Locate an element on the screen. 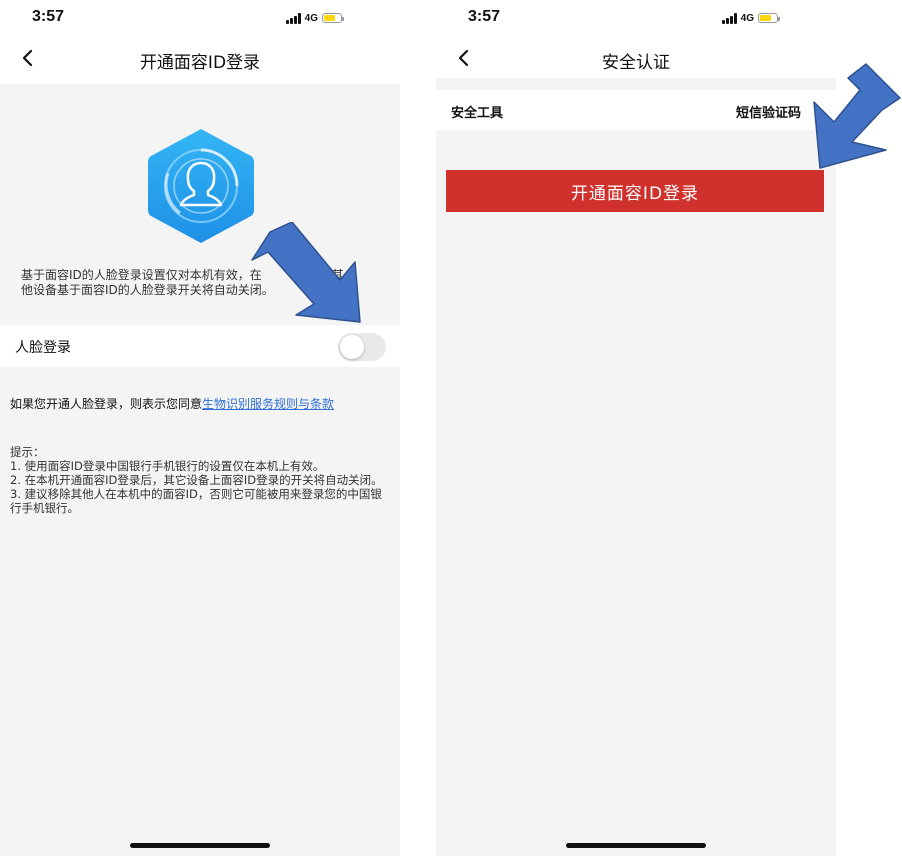 The height and width of the screenshot is (856, 902). security-tool-label: 安全工具 is located at coordinates (477, 113).